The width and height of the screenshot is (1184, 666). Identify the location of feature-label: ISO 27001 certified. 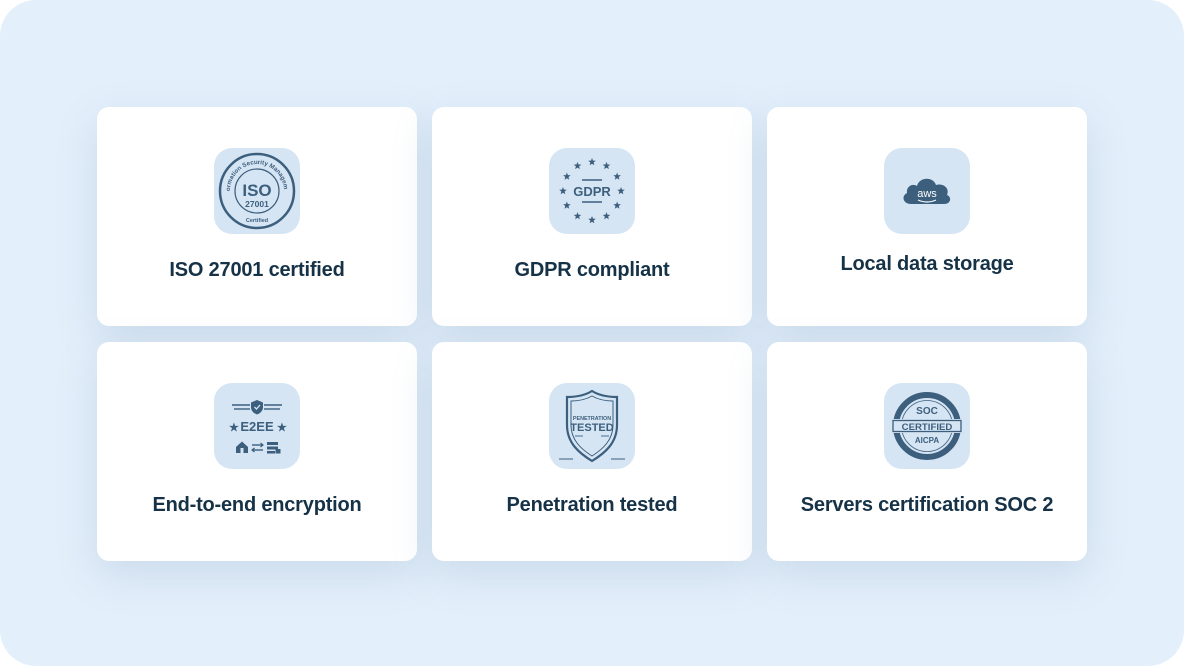
(257, 270).